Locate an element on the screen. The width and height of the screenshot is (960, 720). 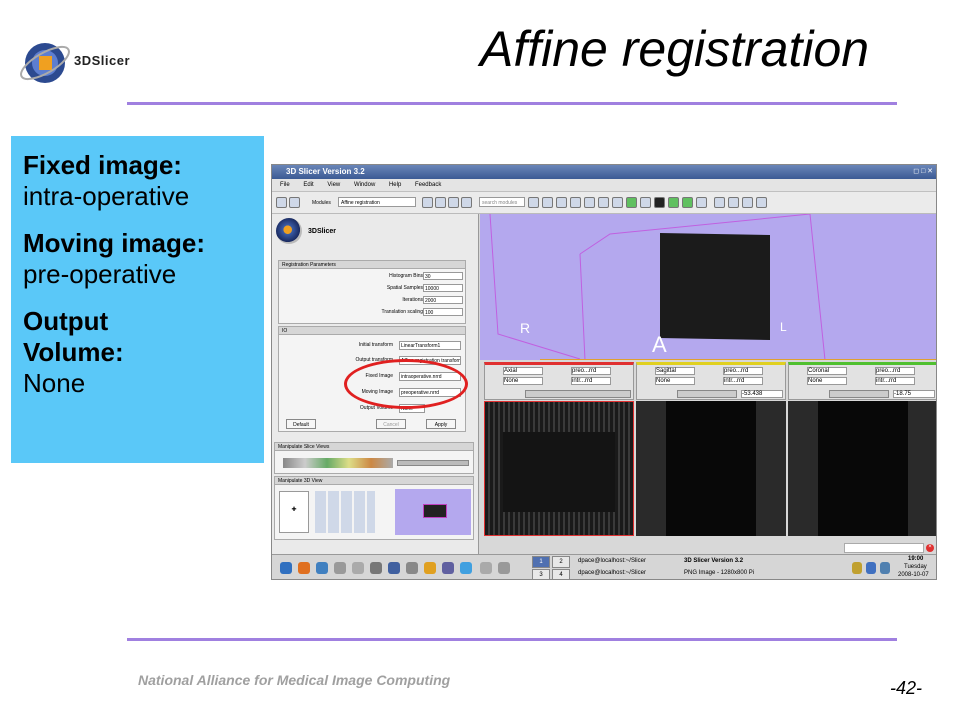
task-item: 3D Slicer Version 3.2 is located at coordinates (713, 561).